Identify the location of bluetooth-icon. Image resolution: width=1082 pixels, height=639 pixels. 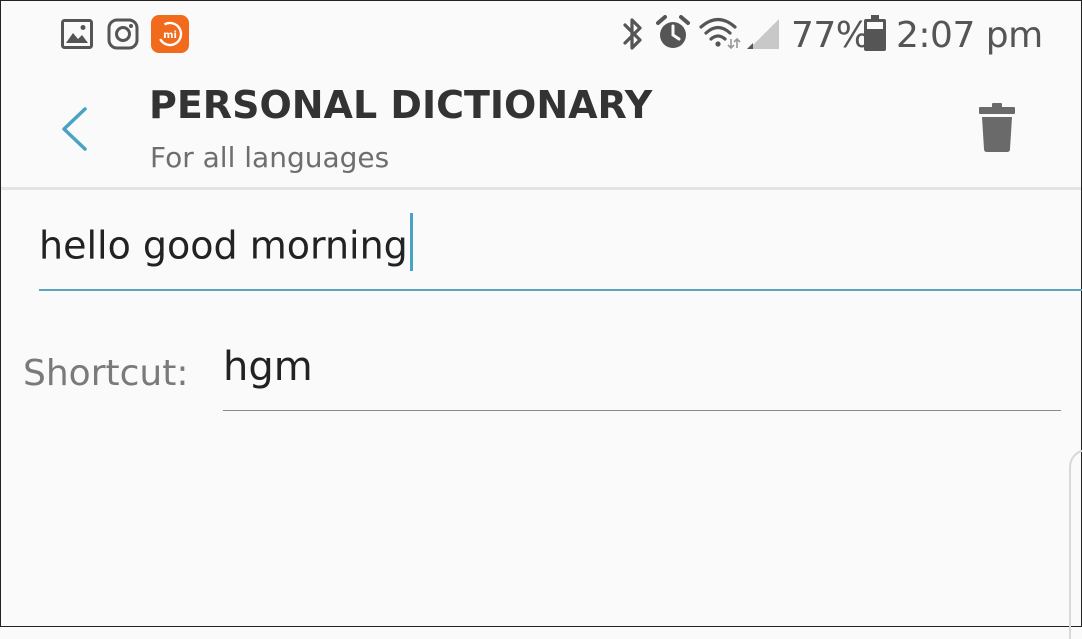
(633, 36).